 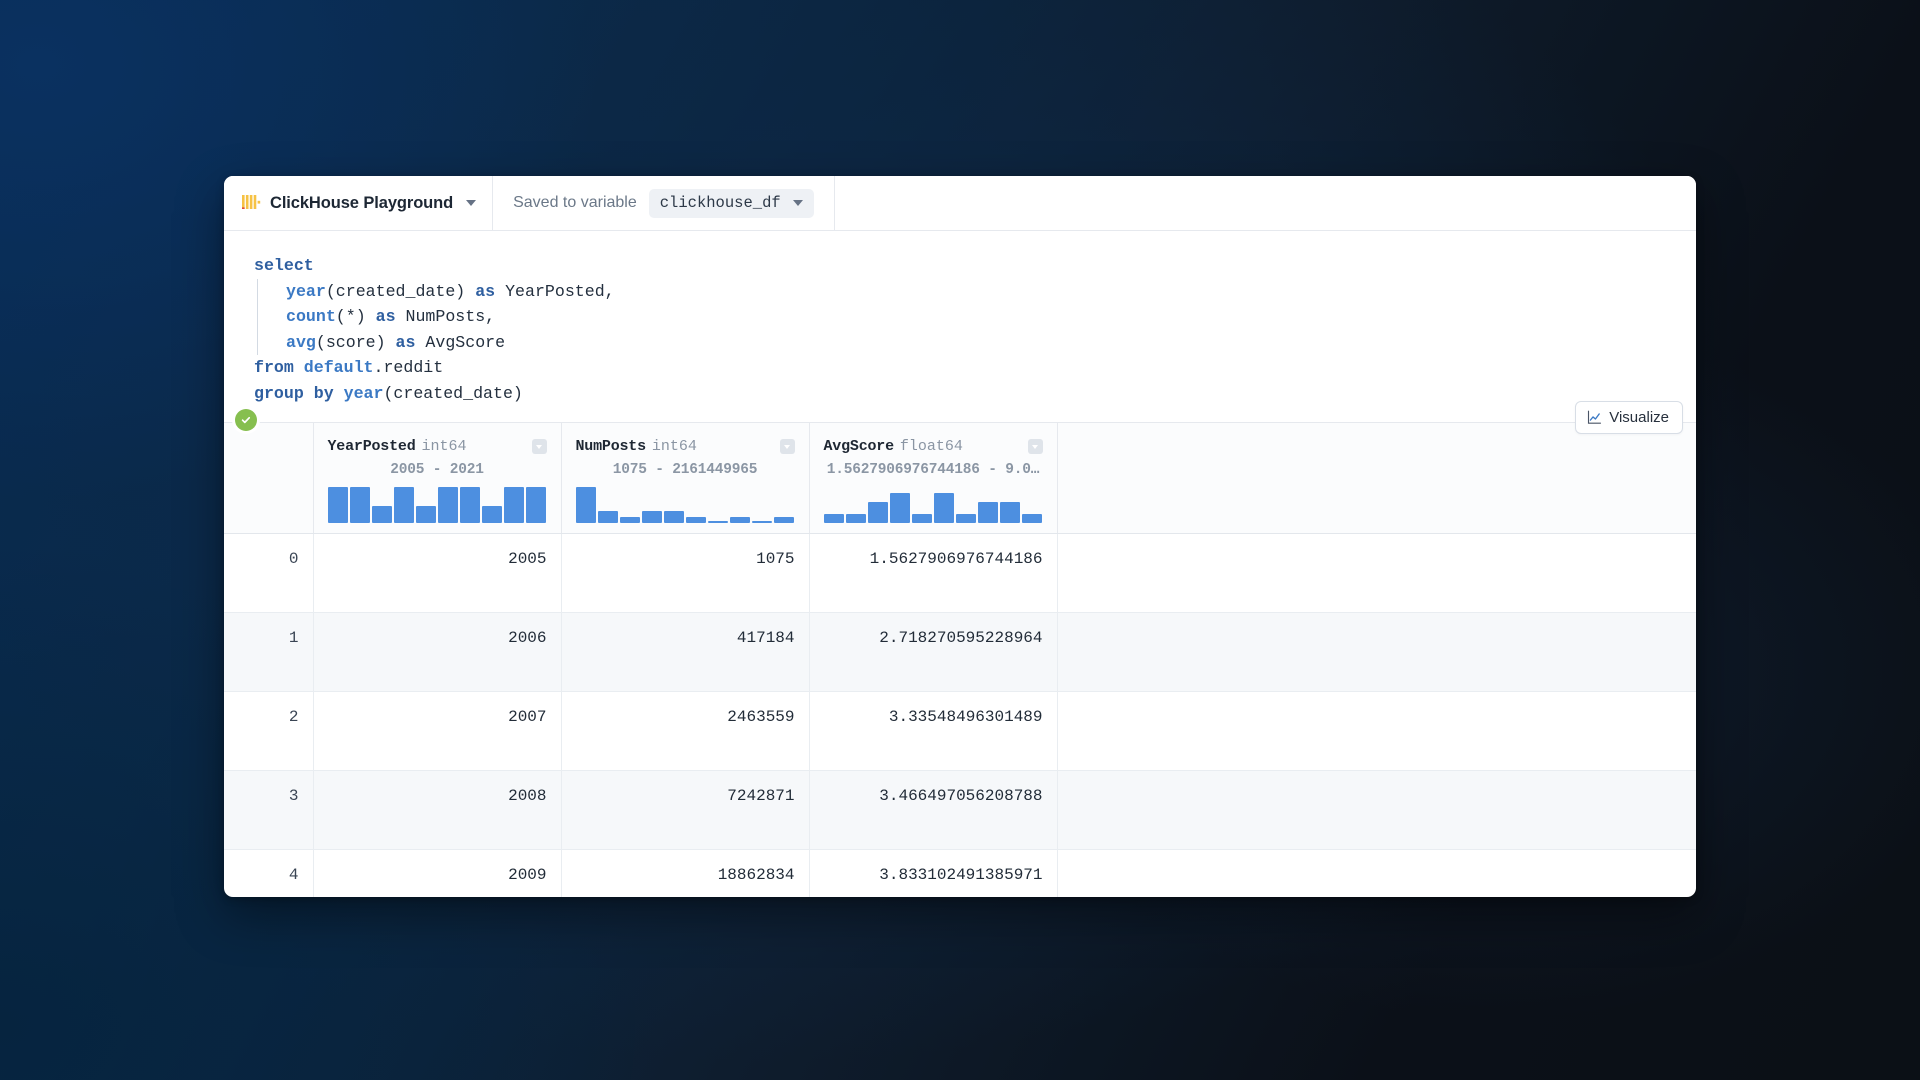 What do you see at coordinates (405, 342) in the screenshot?
I see `sql-keyword-as-3: as` at bounding box center [405, 342].